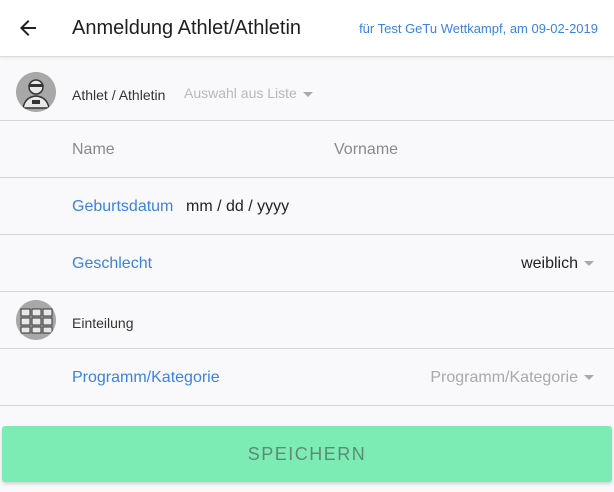 The width and height of the screenshot is (614, 492). Describe the element at coordinates (307, 377) in the screenshot. I see `program-row: Programm/Kategorie Programm/Kategorie` at that location.